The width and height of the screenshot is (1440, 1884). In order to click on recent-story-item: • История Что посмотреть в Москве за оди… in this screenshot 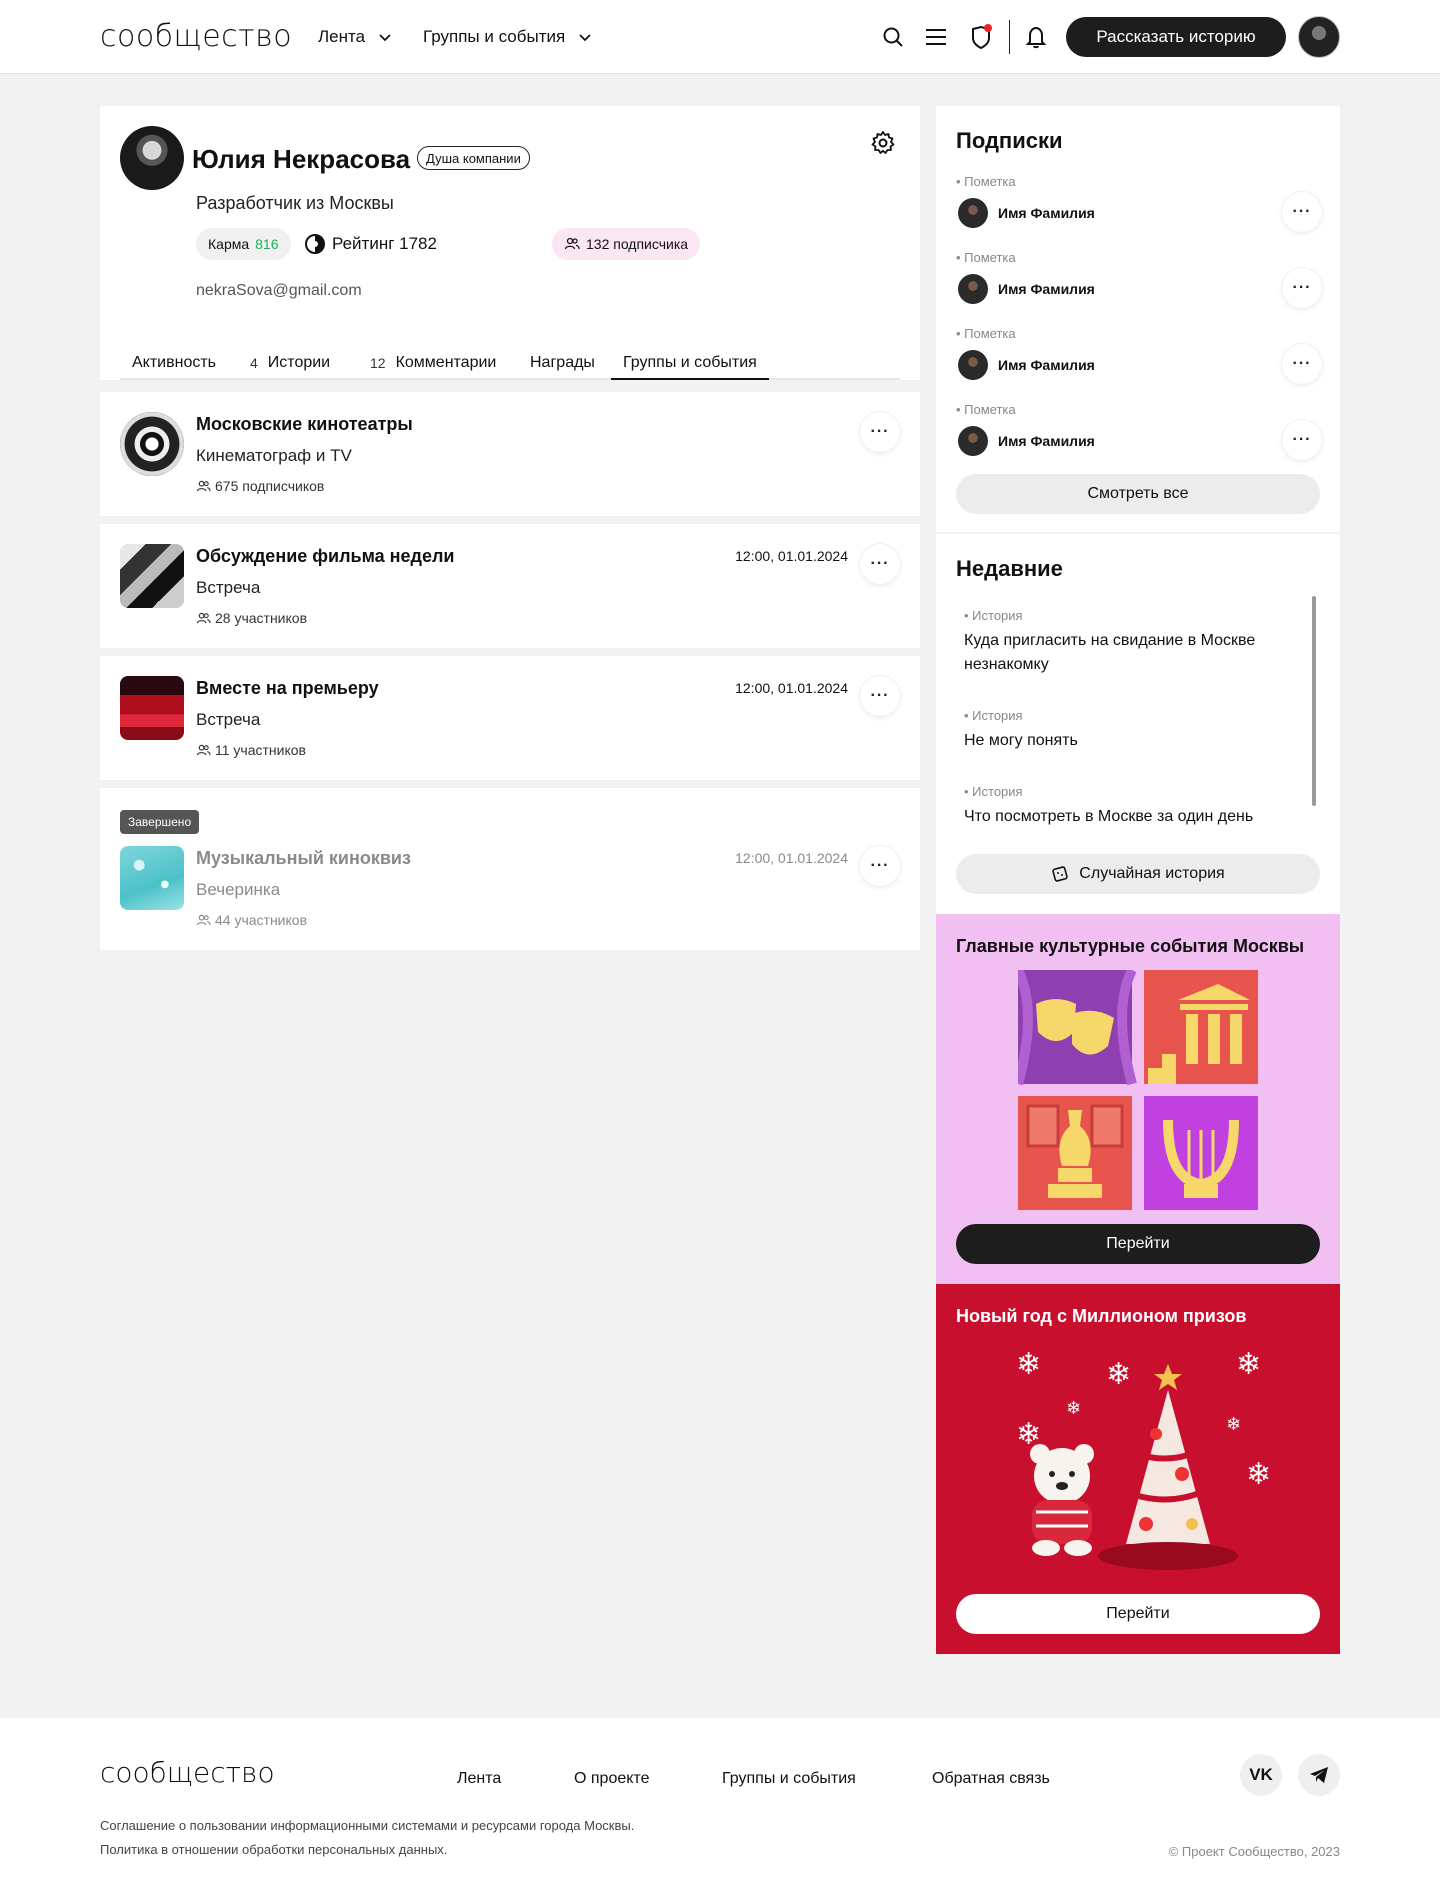, I will do `click(1129, 806)`.